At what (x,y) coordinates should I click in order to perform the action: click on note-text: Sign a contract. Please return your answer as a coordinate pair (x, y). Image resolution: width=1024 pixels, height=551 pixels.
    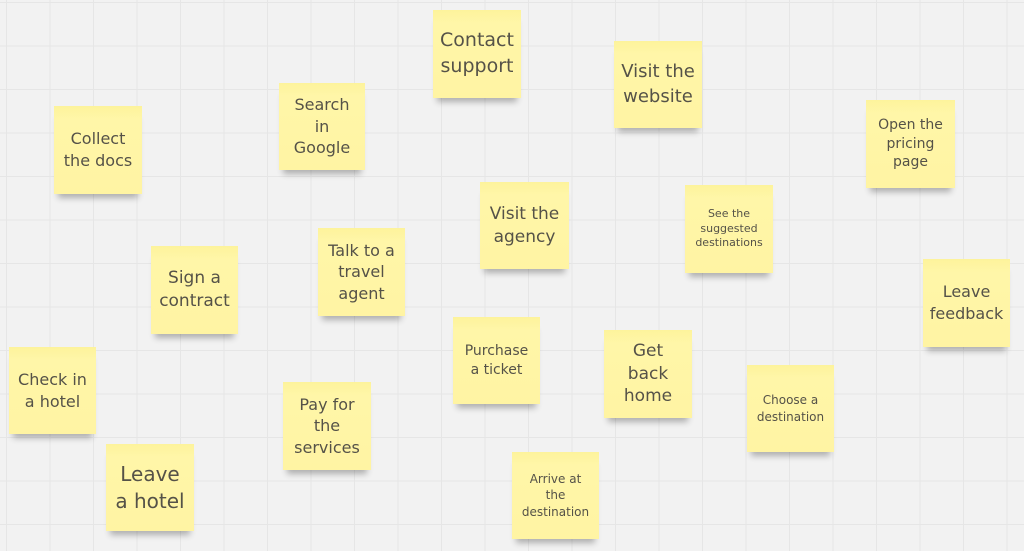
    Looking at the image, I should click on (194, 289).